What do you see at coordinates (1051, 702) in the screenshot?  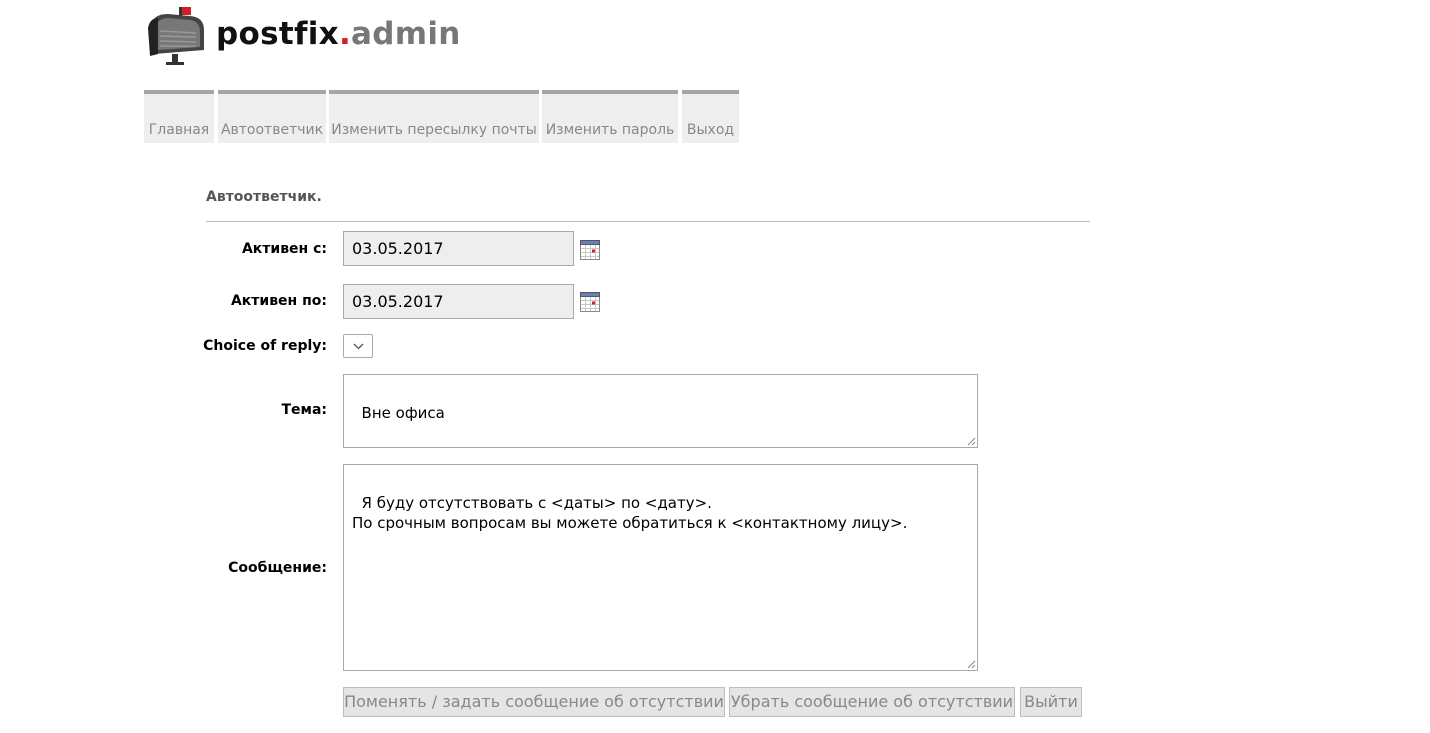 I see `exit-button: Выйти` at bounding box center [1051, 702].